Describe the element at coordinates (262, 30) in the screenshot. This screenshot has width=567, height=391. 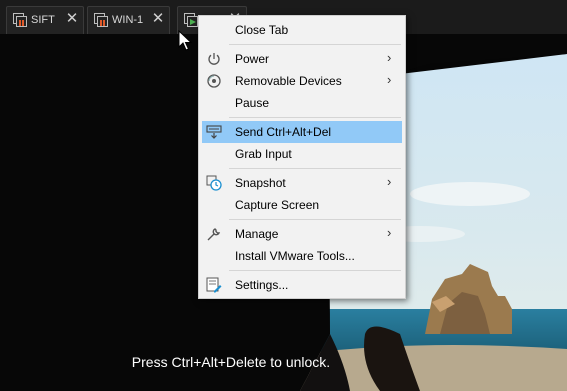
I see `menu-item-label: Close Tab` at that location.